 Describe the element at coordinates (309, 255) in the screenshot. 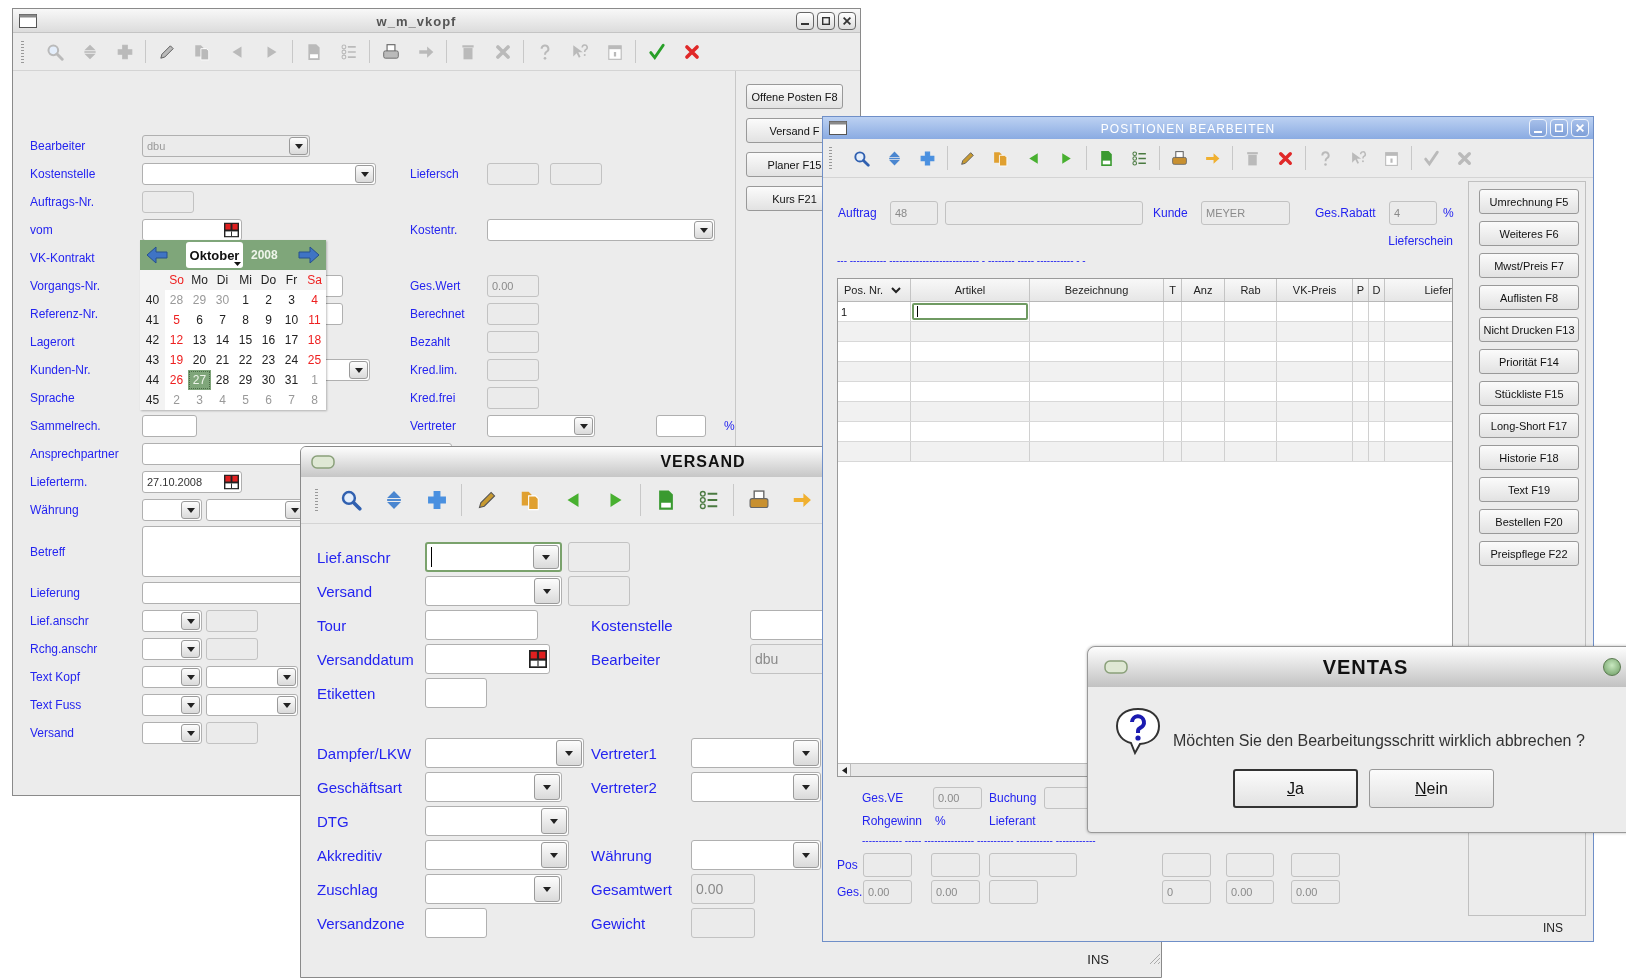

I see `right-arrow-icon` at that location.